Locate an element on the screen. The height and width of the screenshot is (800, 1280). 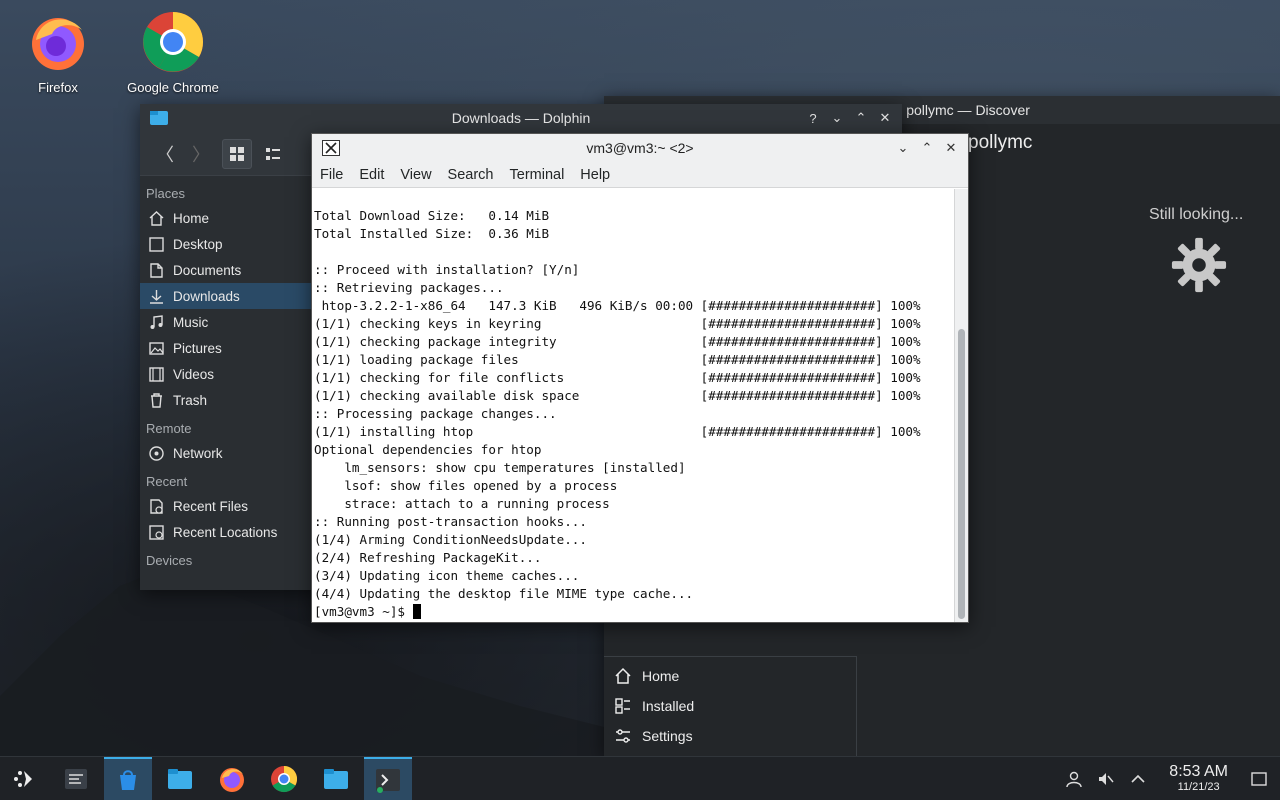
menu-terminal: Terminal is located at coordinates (537, 175).